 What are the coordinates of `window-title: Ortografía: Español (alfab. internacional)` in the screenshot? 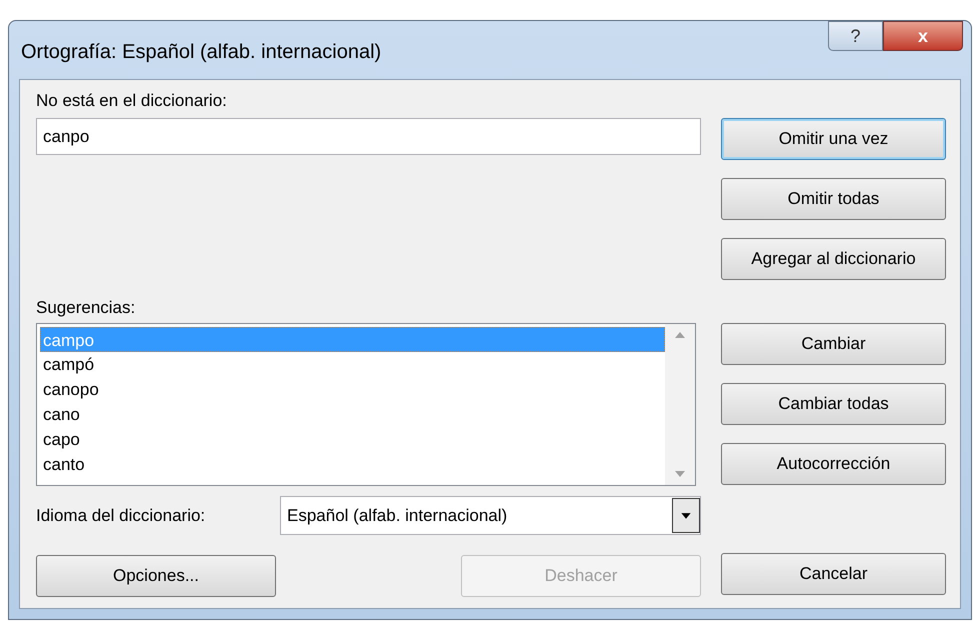 It's located at (201, 52).